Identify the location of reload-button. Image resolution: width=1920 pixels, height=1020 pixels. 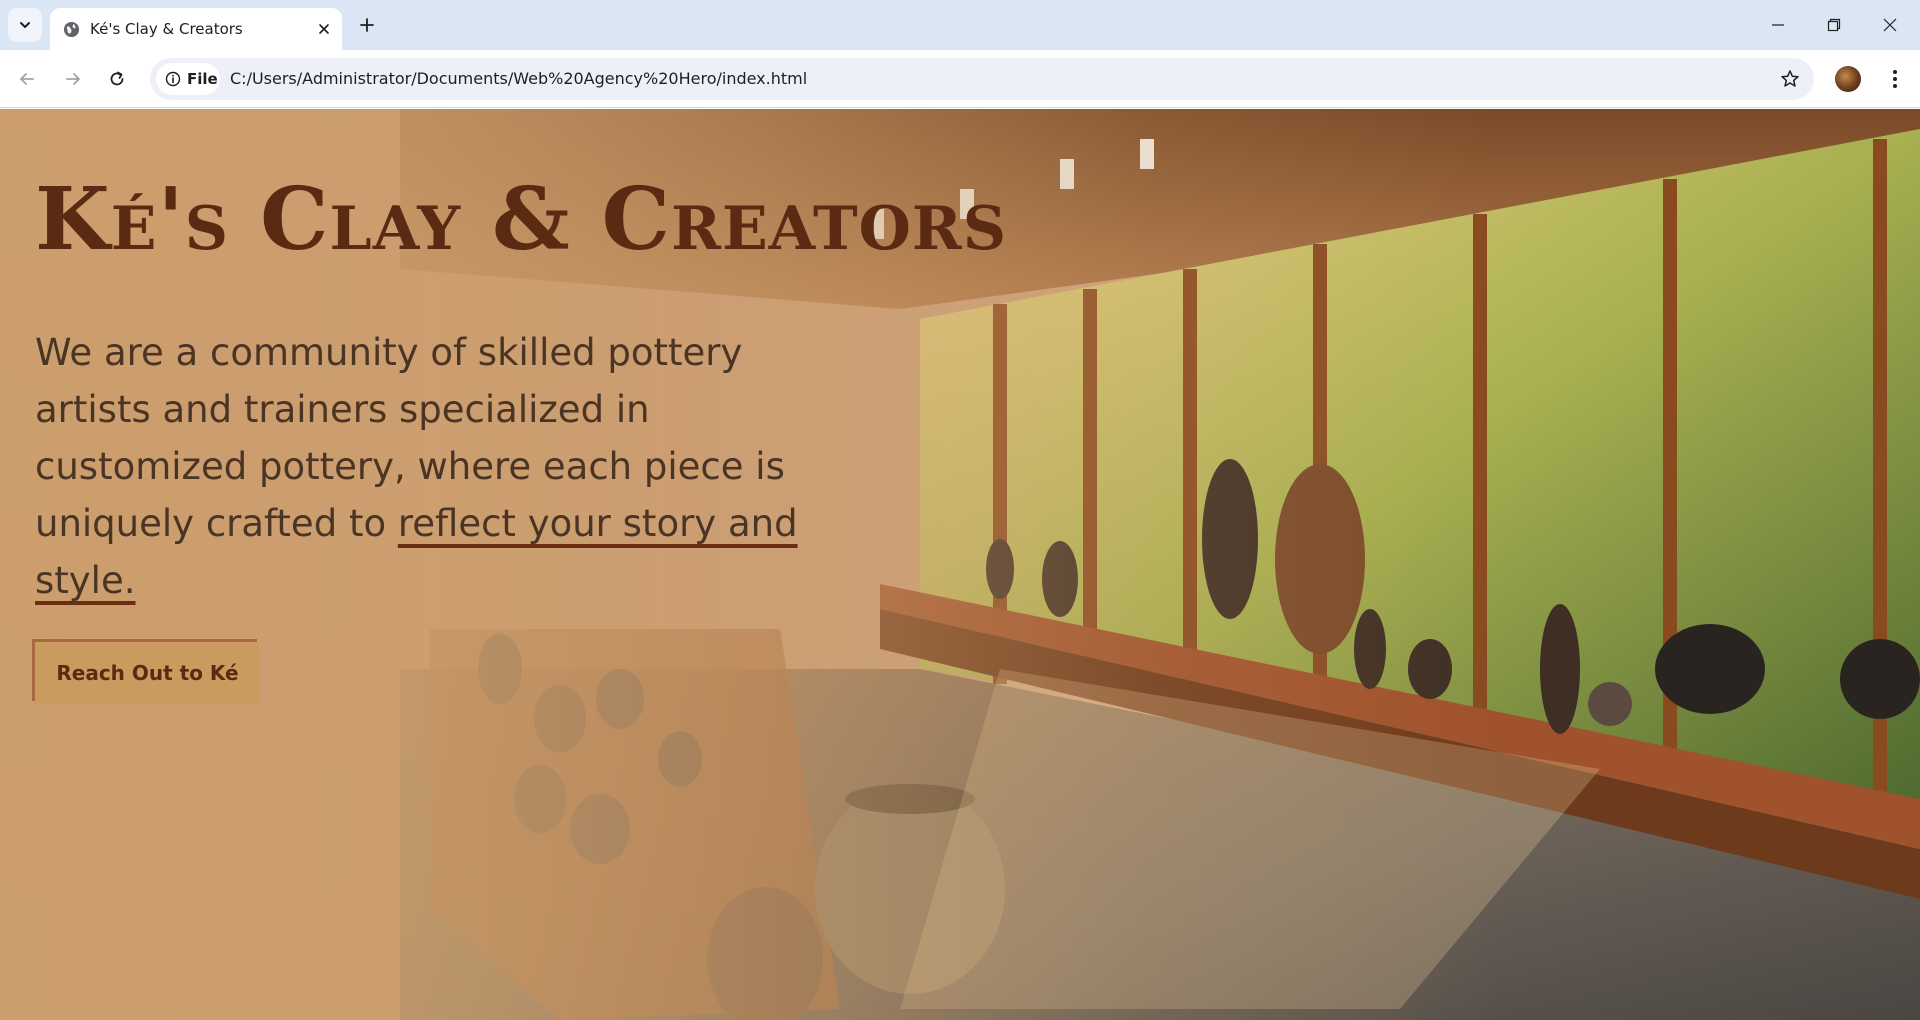
(117, 79).